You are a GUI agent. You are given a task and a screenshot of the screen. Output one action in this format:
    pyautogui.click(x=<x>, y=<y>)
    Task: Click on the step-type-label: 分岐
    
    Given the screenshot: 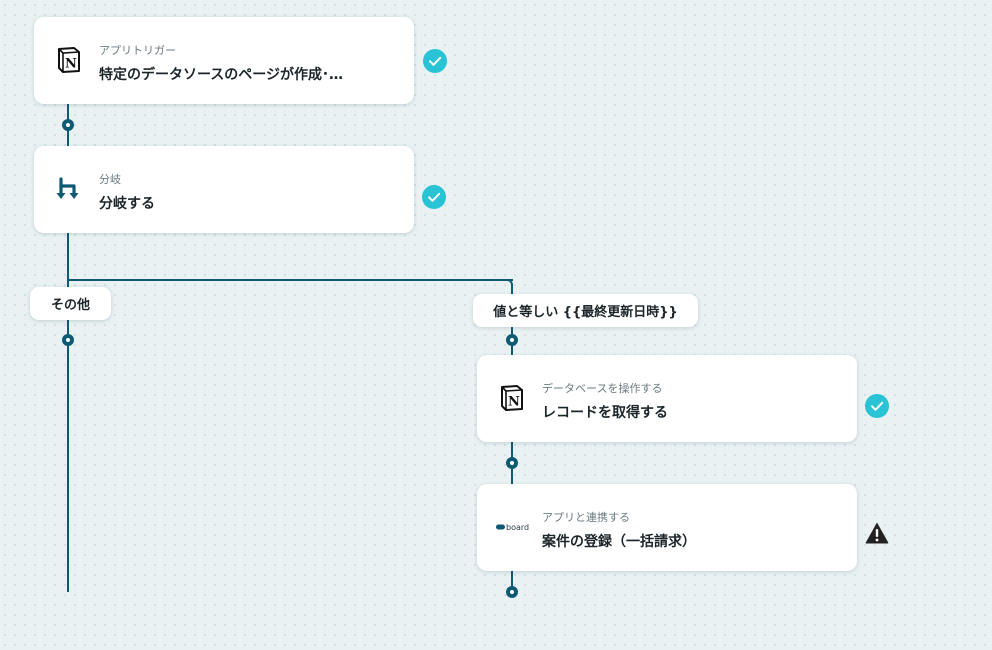 What is the action you would take?
    pyautogui.click(x=110, y=179)
    